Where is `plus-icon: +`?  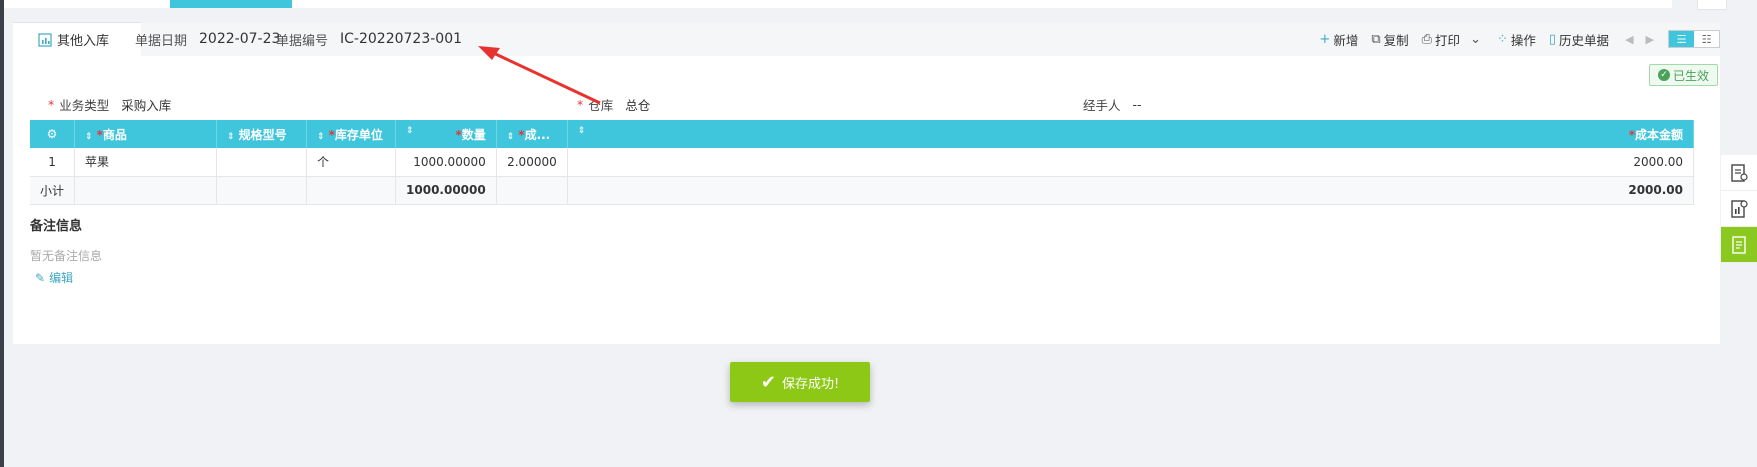
plus-icon: + is located at coordinates (1325, 39).